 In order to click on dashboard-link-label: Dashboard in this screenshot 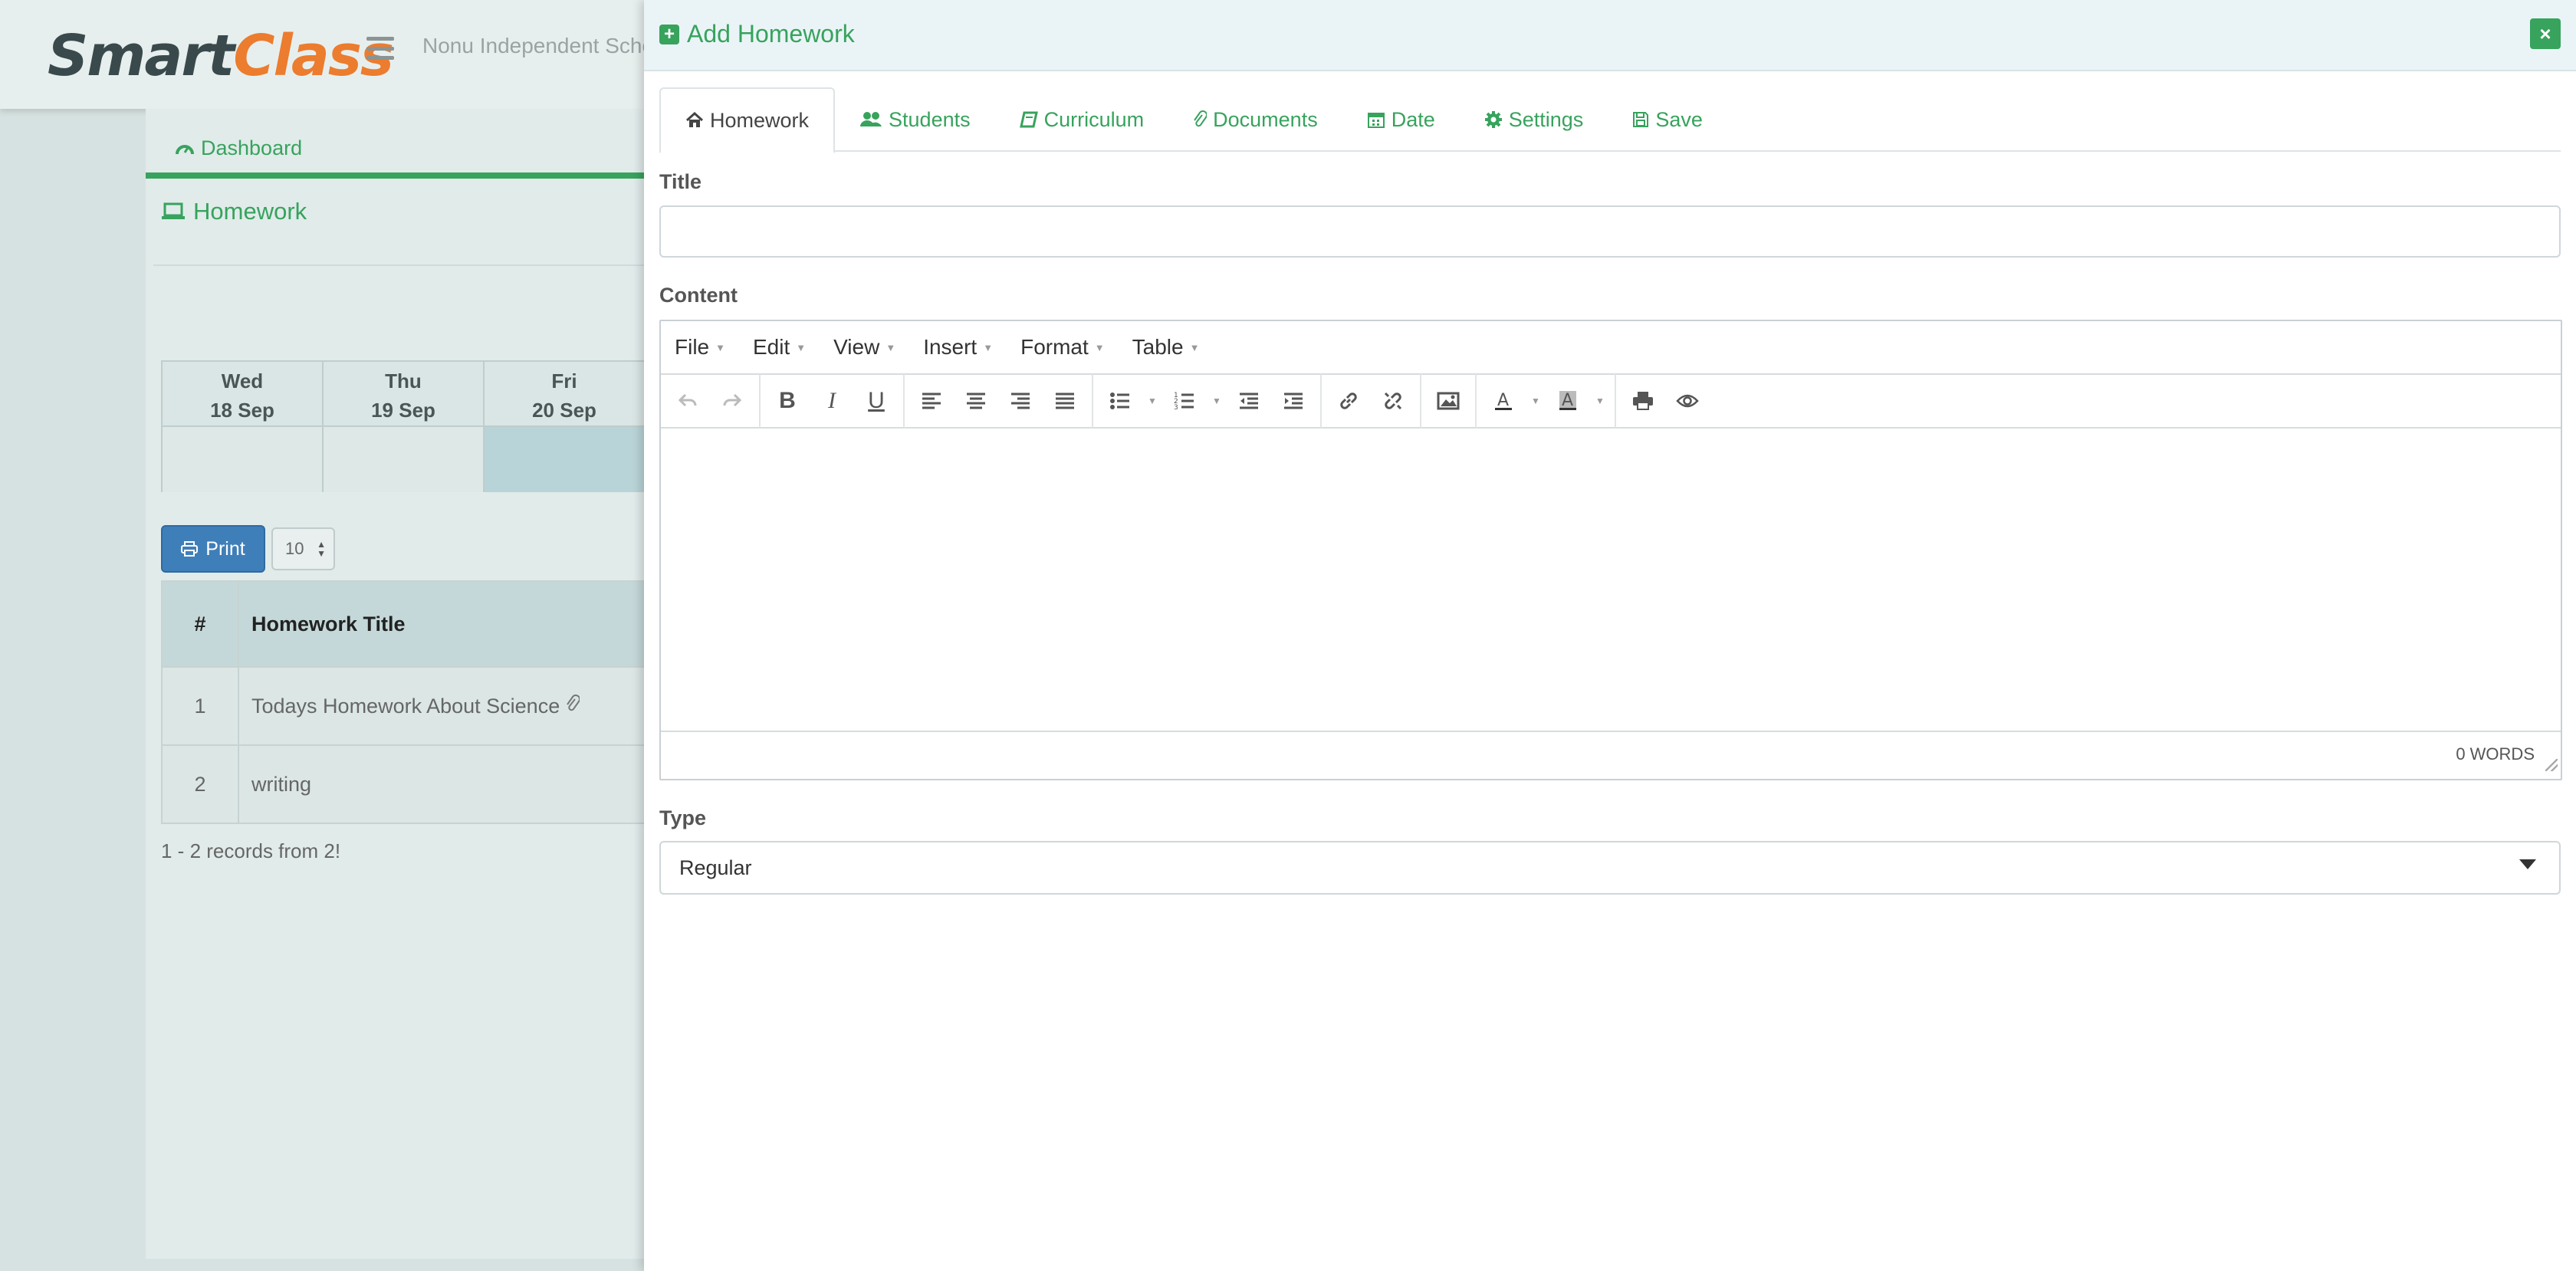, I will do `click(252, 147)`.